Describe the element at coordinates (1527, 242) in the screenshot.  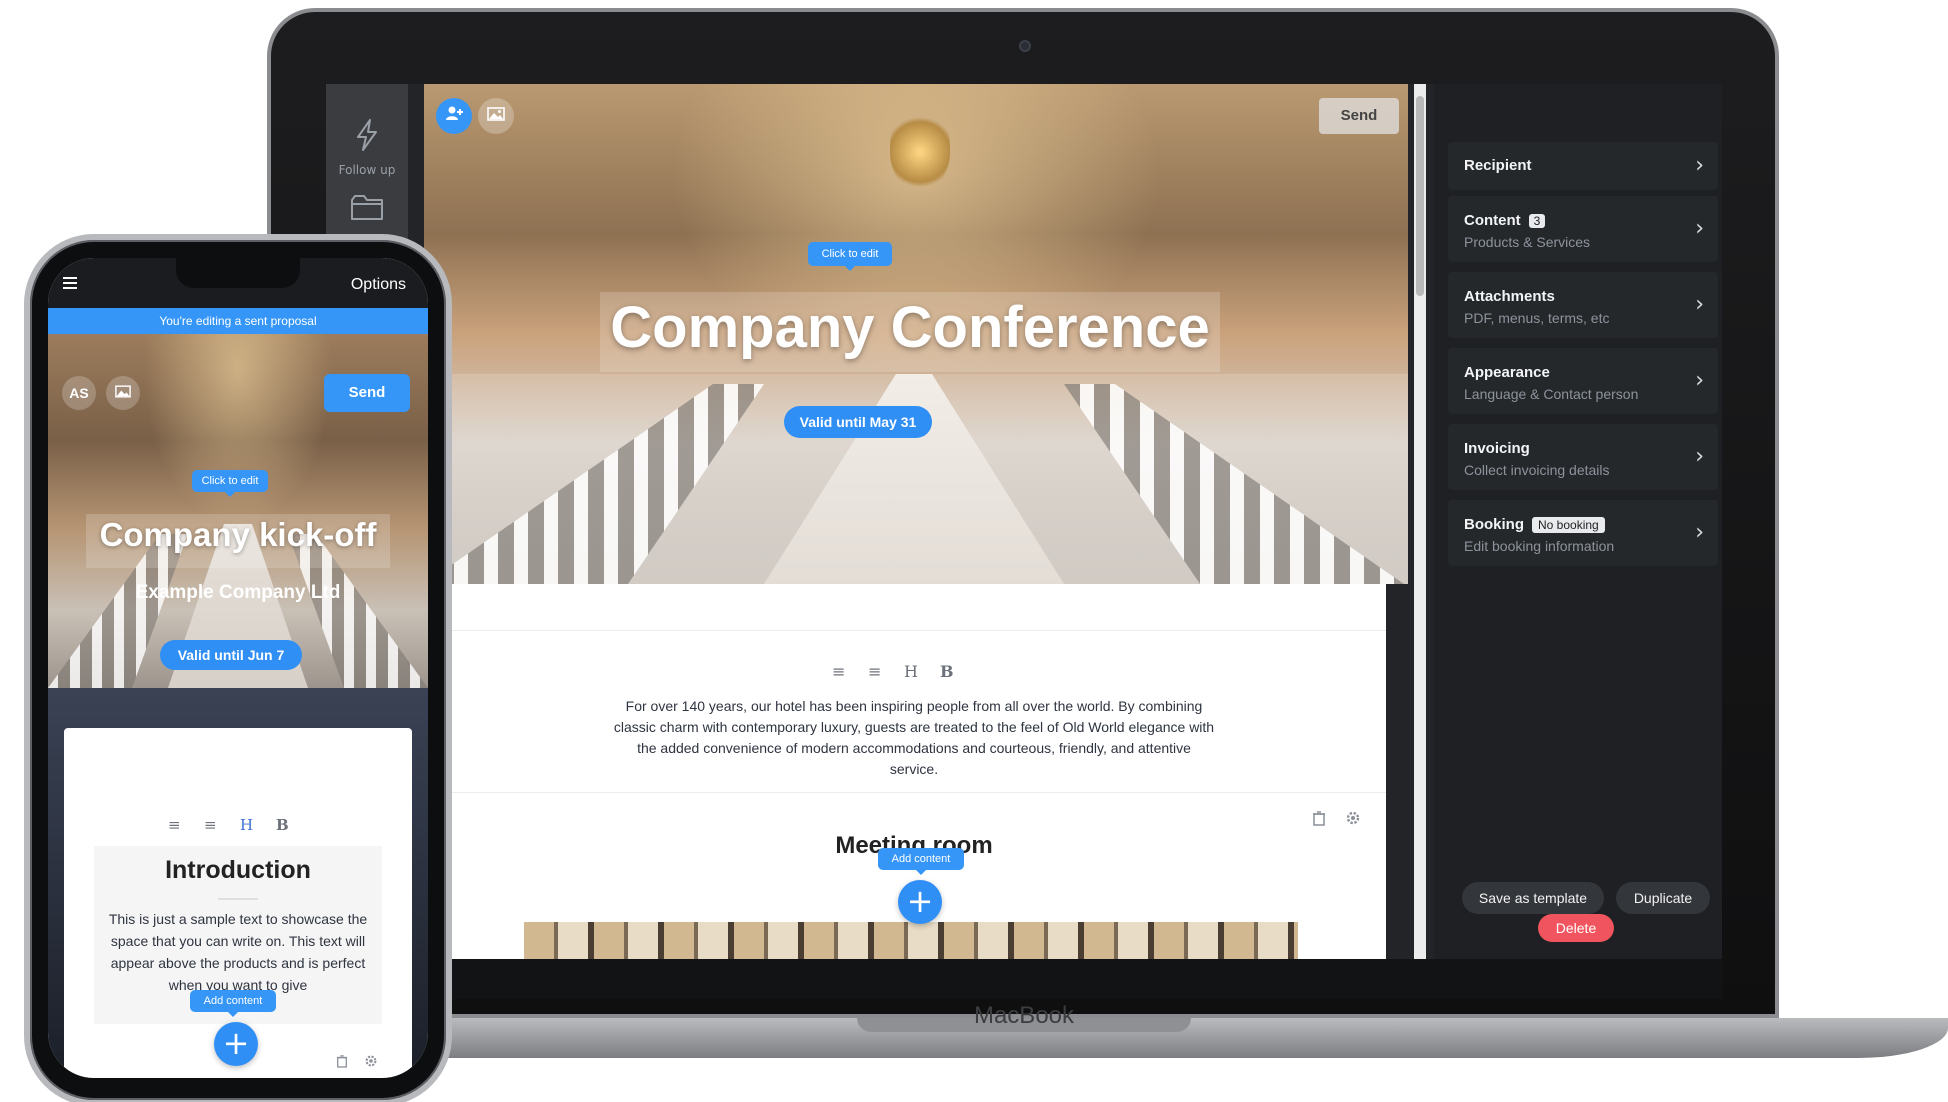
I see `panel-item-subtitle: Products & Services` at that location.